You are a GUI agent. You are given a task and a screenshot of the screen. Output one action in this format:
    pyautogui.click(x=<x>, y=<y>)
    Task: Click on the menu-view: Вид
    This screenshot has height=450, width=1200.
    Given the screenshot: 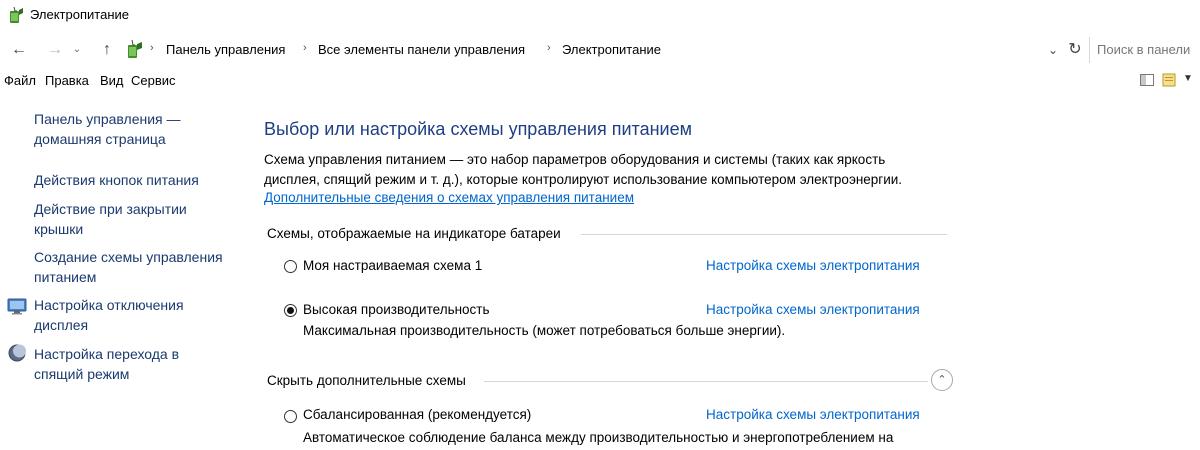 What is the action you would take?
    pyautogui.click(x=112, y=80)
    